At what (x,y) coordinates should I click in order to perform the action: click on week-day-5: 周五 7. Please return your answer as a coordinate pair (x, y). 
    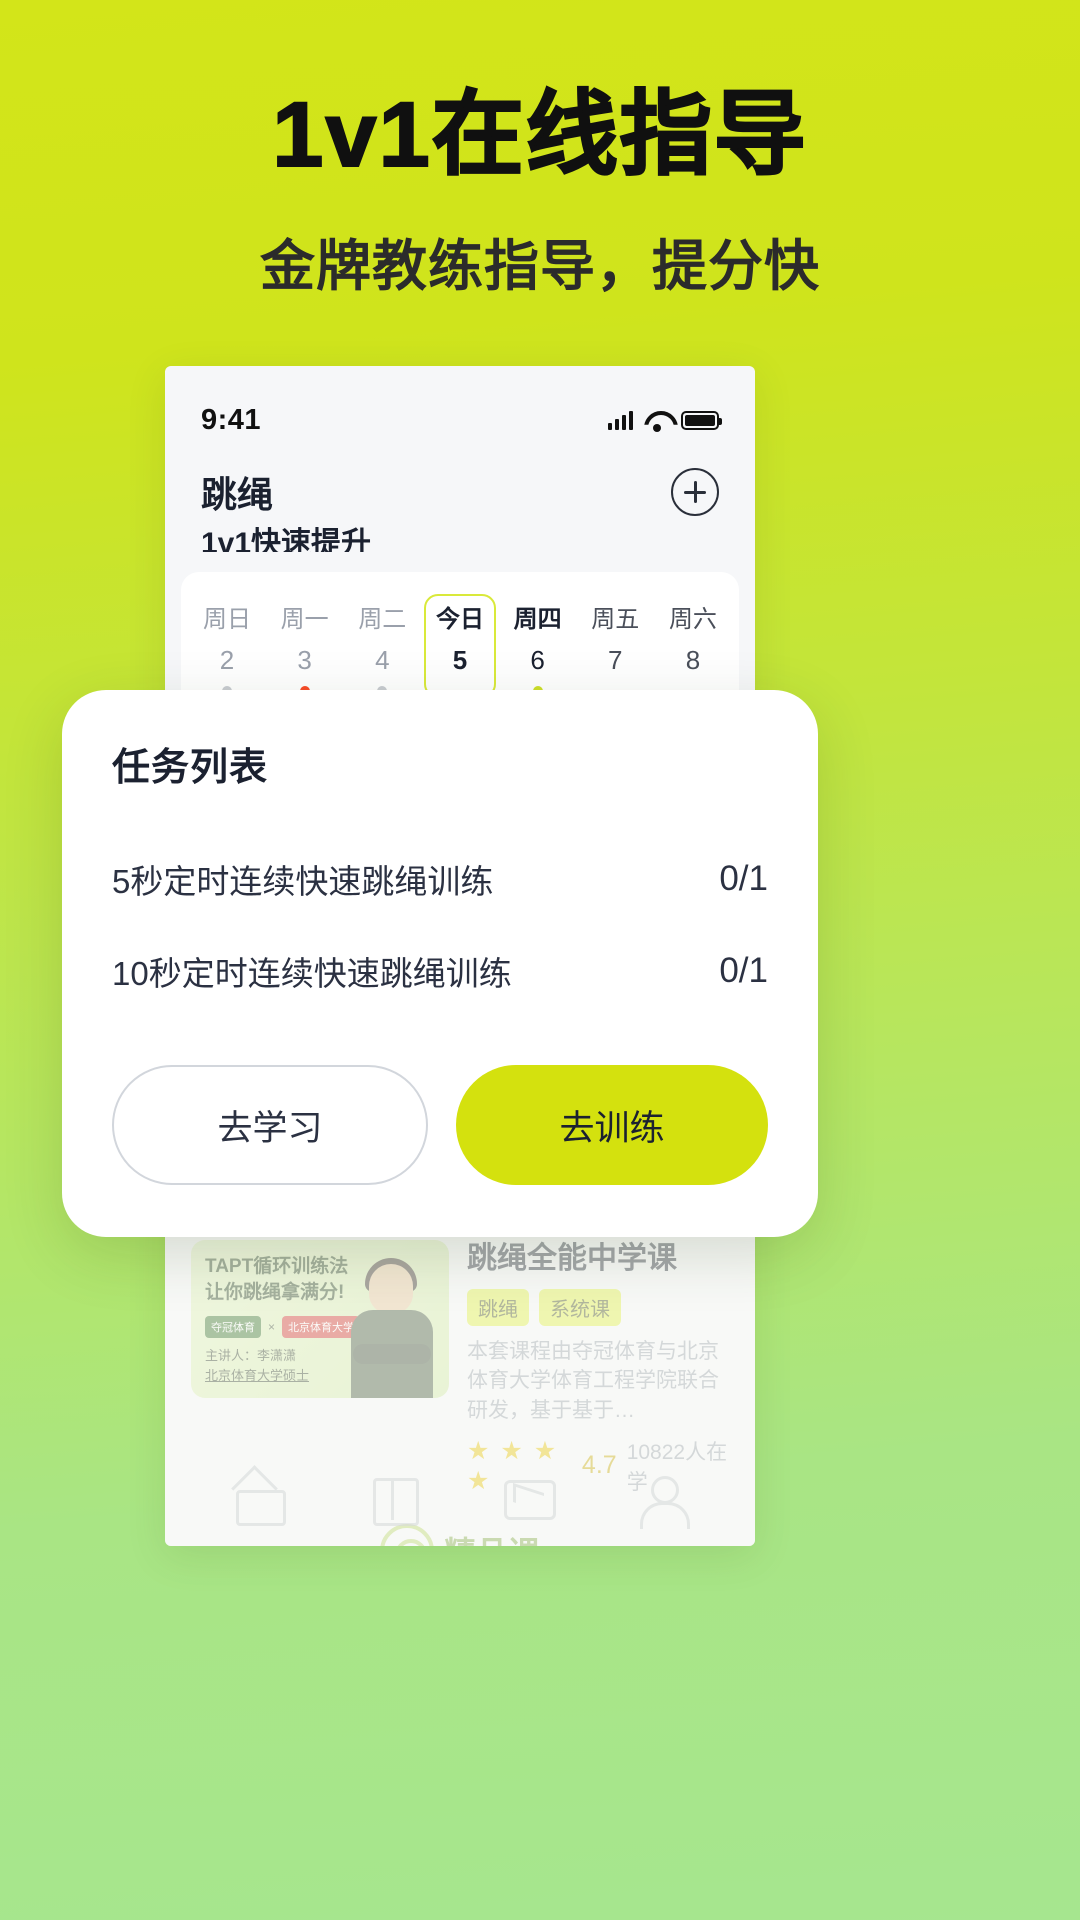
    Looking at the image, I should click on (615, 646).